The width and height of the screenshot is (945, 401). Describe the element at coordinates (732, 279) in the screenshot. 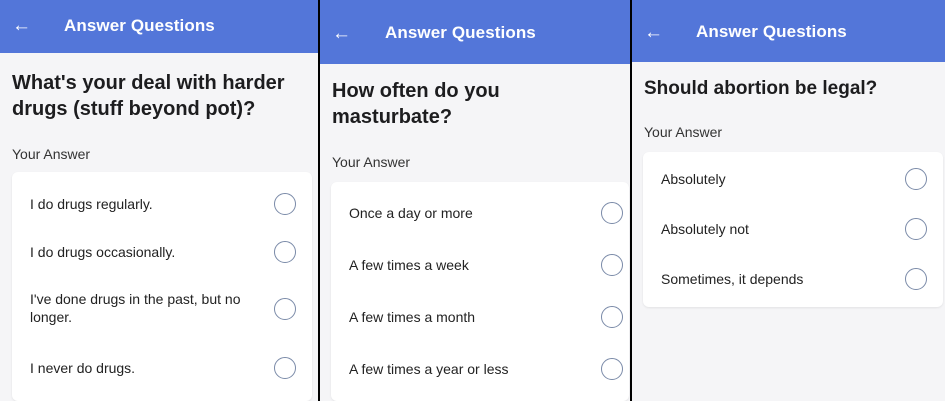

I see `option-label: Sometimes, it depends` at that location.